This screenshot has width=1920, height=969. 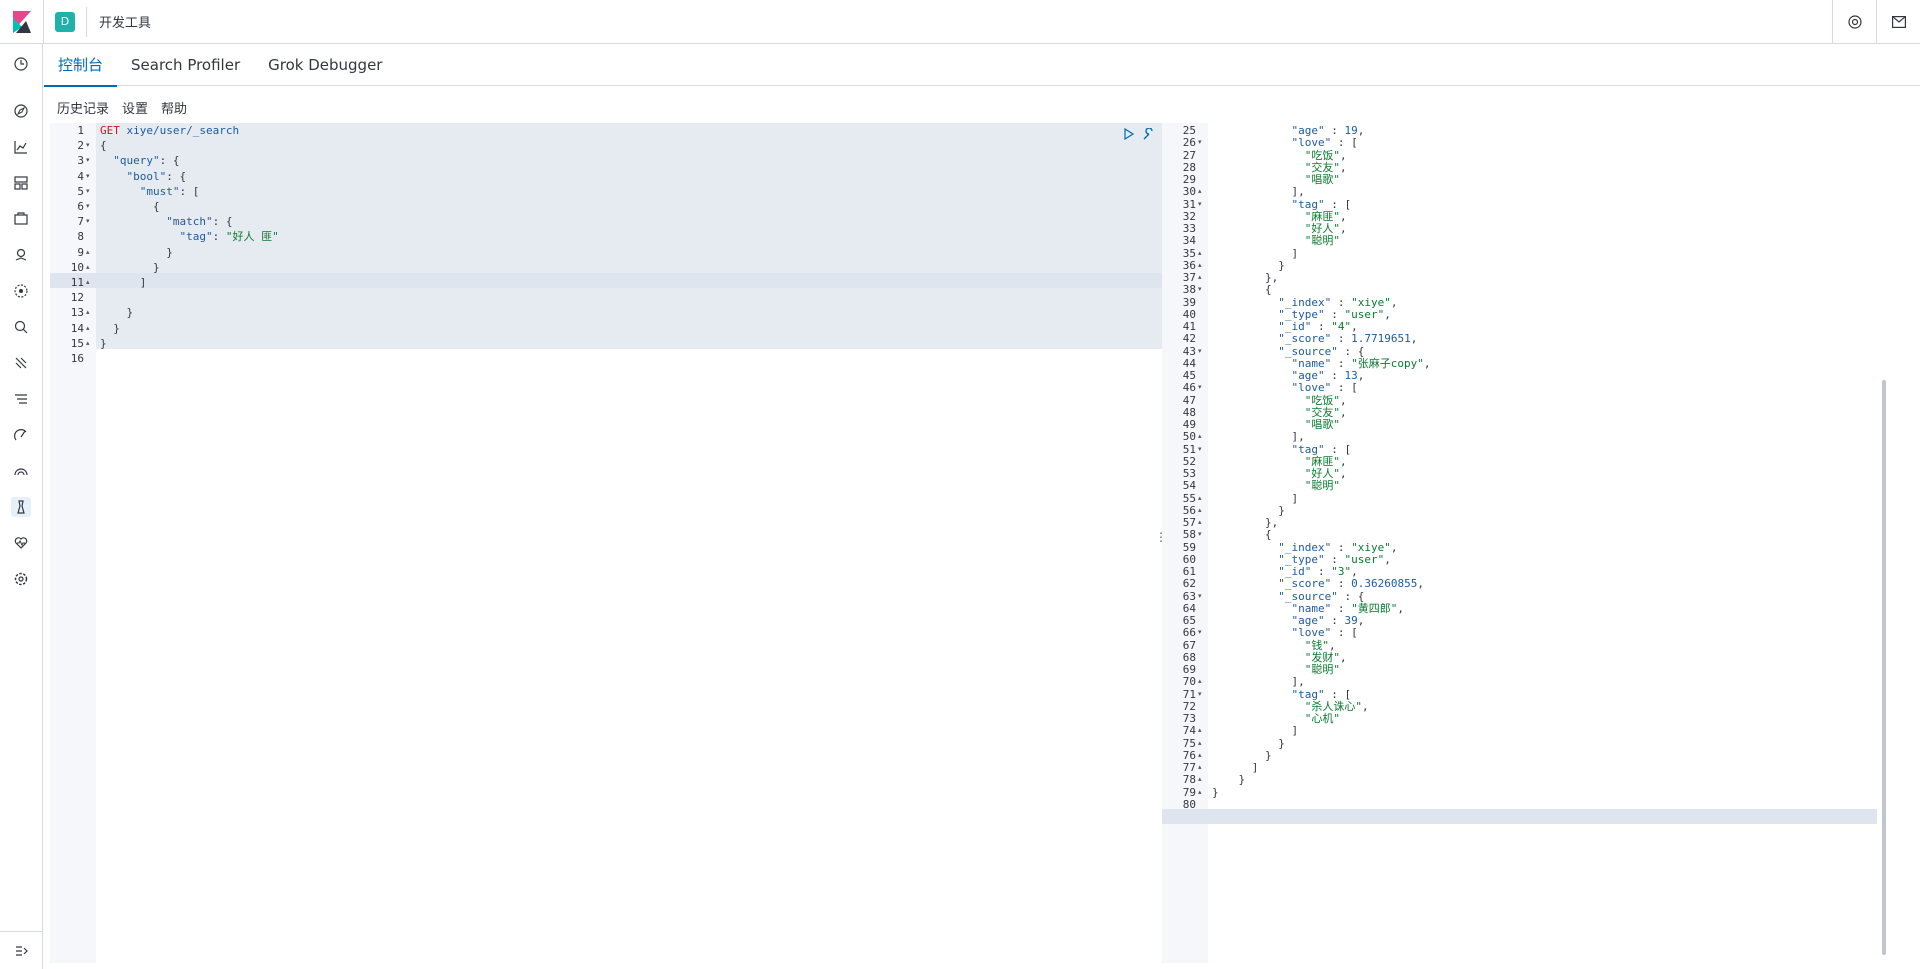 What do you see at coordinates (77, 298) in the screenshot?
I see `line-number: 12` at bounding box center [77, 298].